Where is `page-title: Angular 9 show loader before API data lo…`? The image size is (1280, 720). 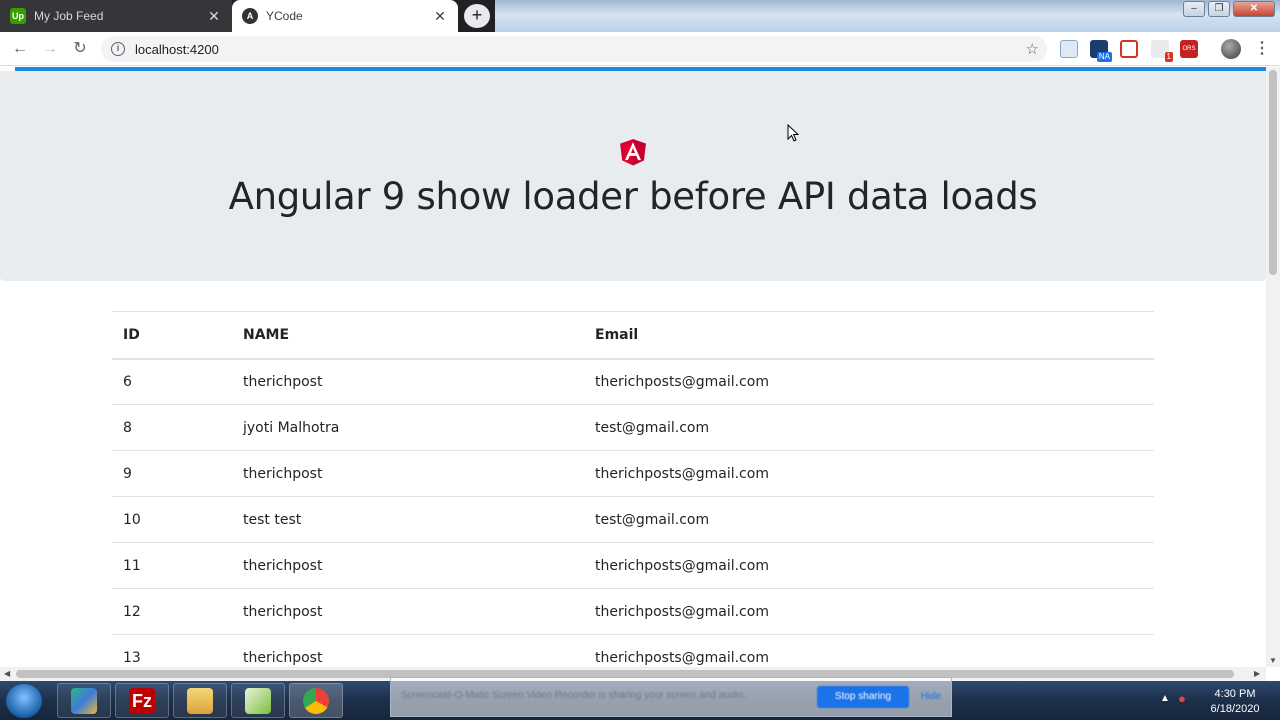 page-title: Angular 9 show loader before API data lo… is located at coordinates (633, 196).